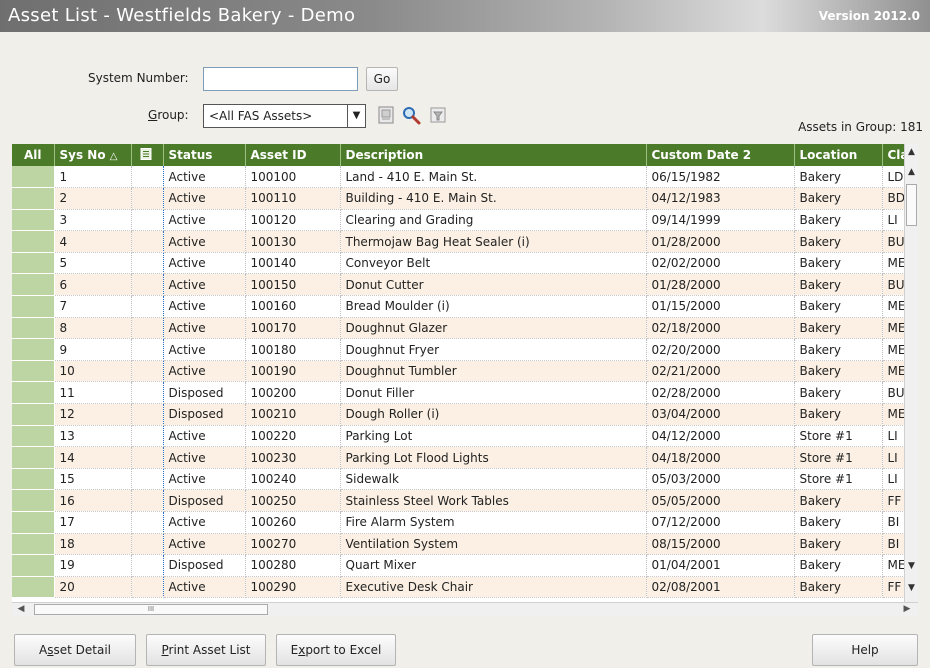  Describe the element at coordinates (147, 155) in the screenshot. I see `notes-header` at that location.